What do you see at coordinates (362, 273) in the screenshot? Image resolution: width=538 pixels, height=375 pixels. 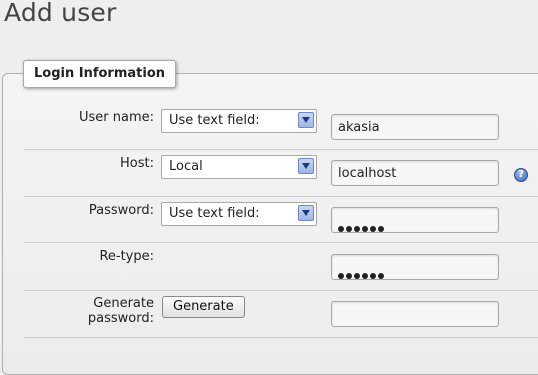 I see `retype-masked-value` at bounding box center [362, 273].